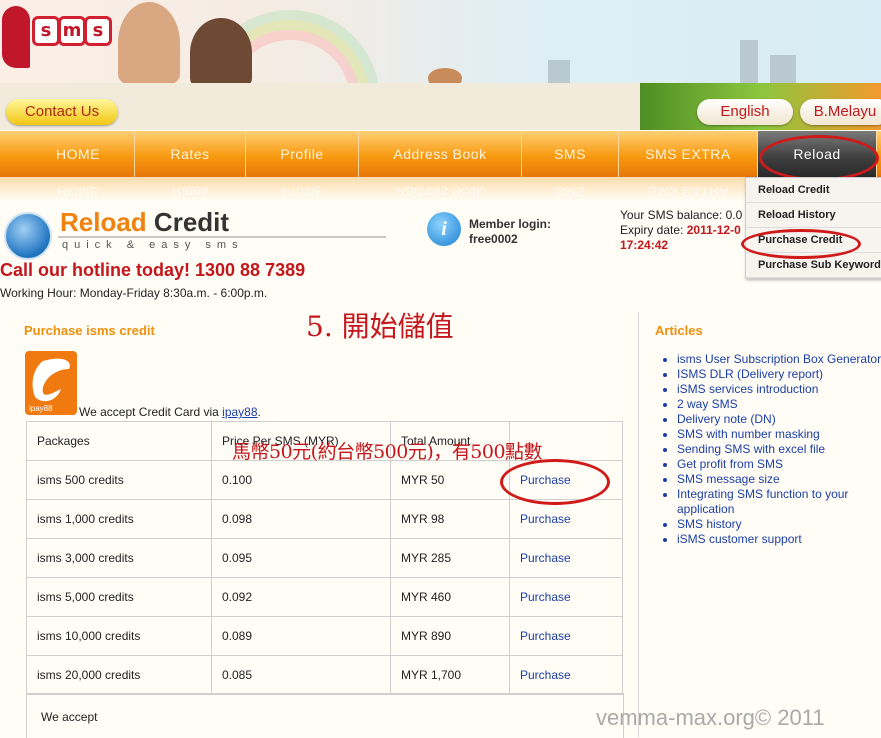 This screenshot has width=881, height=738. I want to click on contact-us-button: Contact Us, so click(62, 112).